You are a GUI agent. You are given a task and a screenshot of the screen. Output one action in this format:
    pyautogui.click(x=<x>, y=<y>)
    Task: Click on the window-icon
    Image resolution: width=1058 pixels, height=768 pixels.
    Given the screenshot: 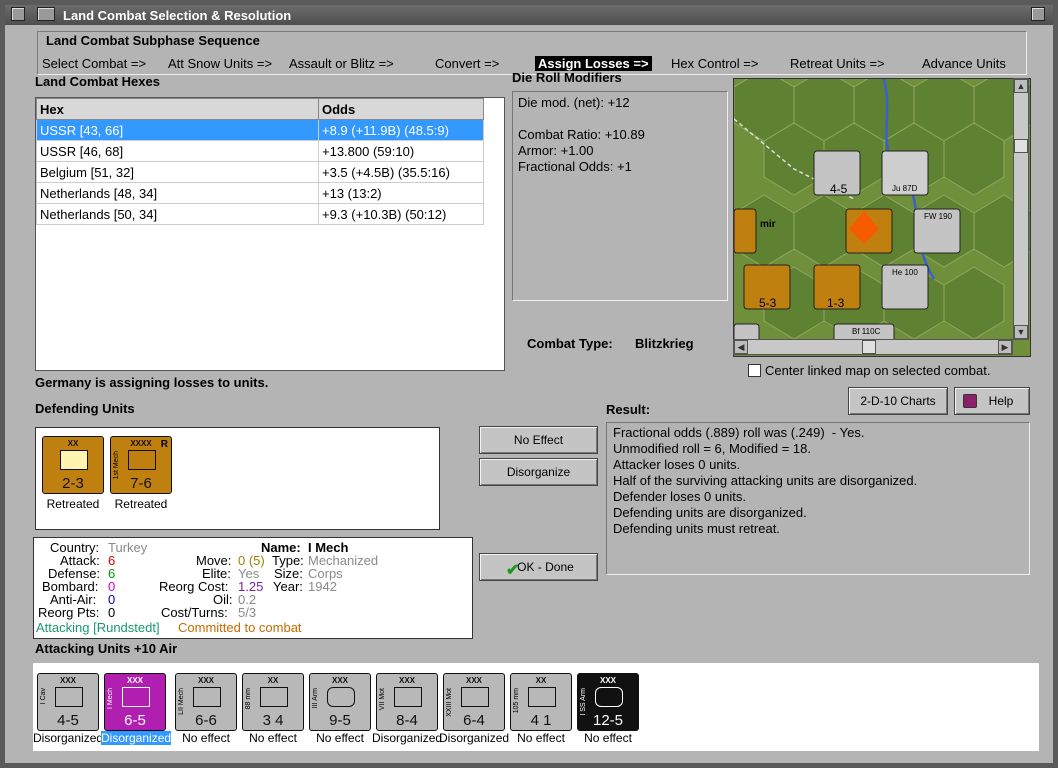 What is the action you would take?
    pyautogui.click(x=46, y=14)
    